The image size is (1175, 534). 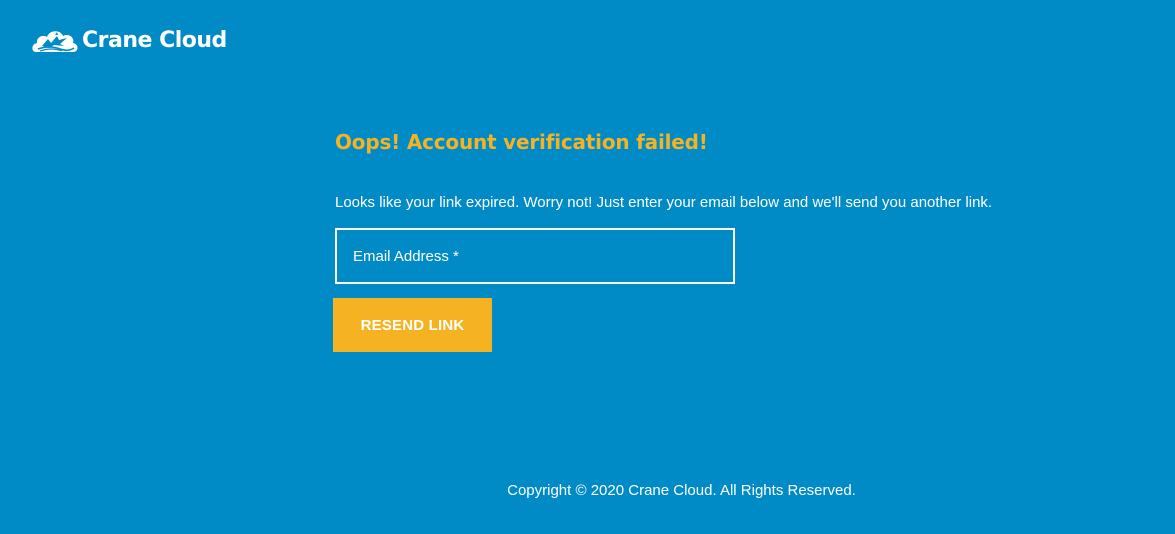 I want to click on email-field, so click(x=535, y=256).